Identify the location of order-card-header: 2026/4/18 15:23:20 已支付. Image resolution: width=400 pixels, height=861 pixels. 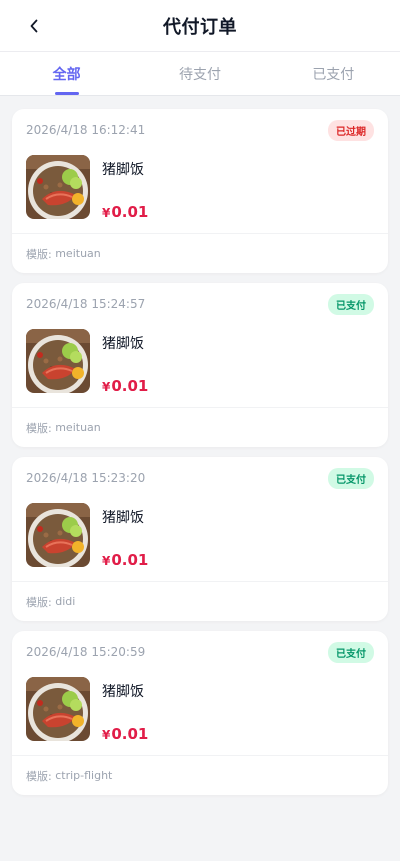
(200, 478).